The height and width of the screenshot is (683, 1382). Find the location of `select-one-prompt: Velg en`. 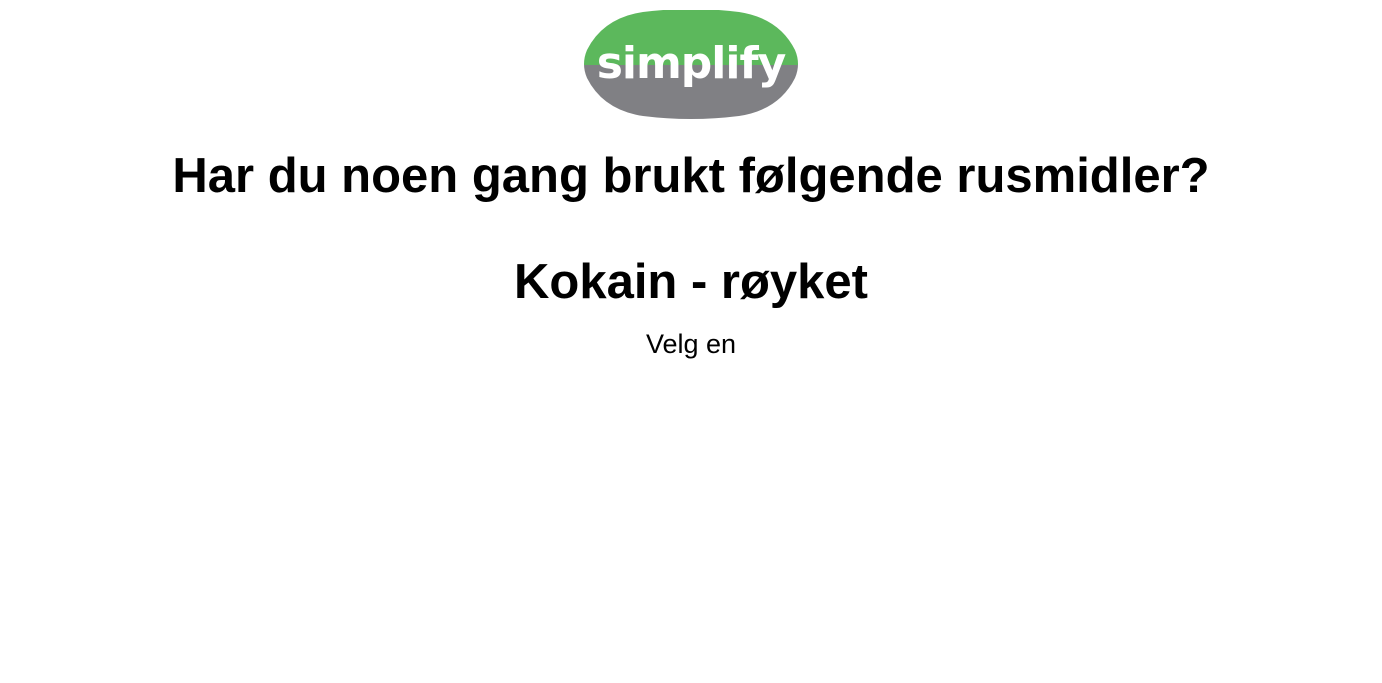

select-one-prompt: Velg en is located at coordinates (691, 344).